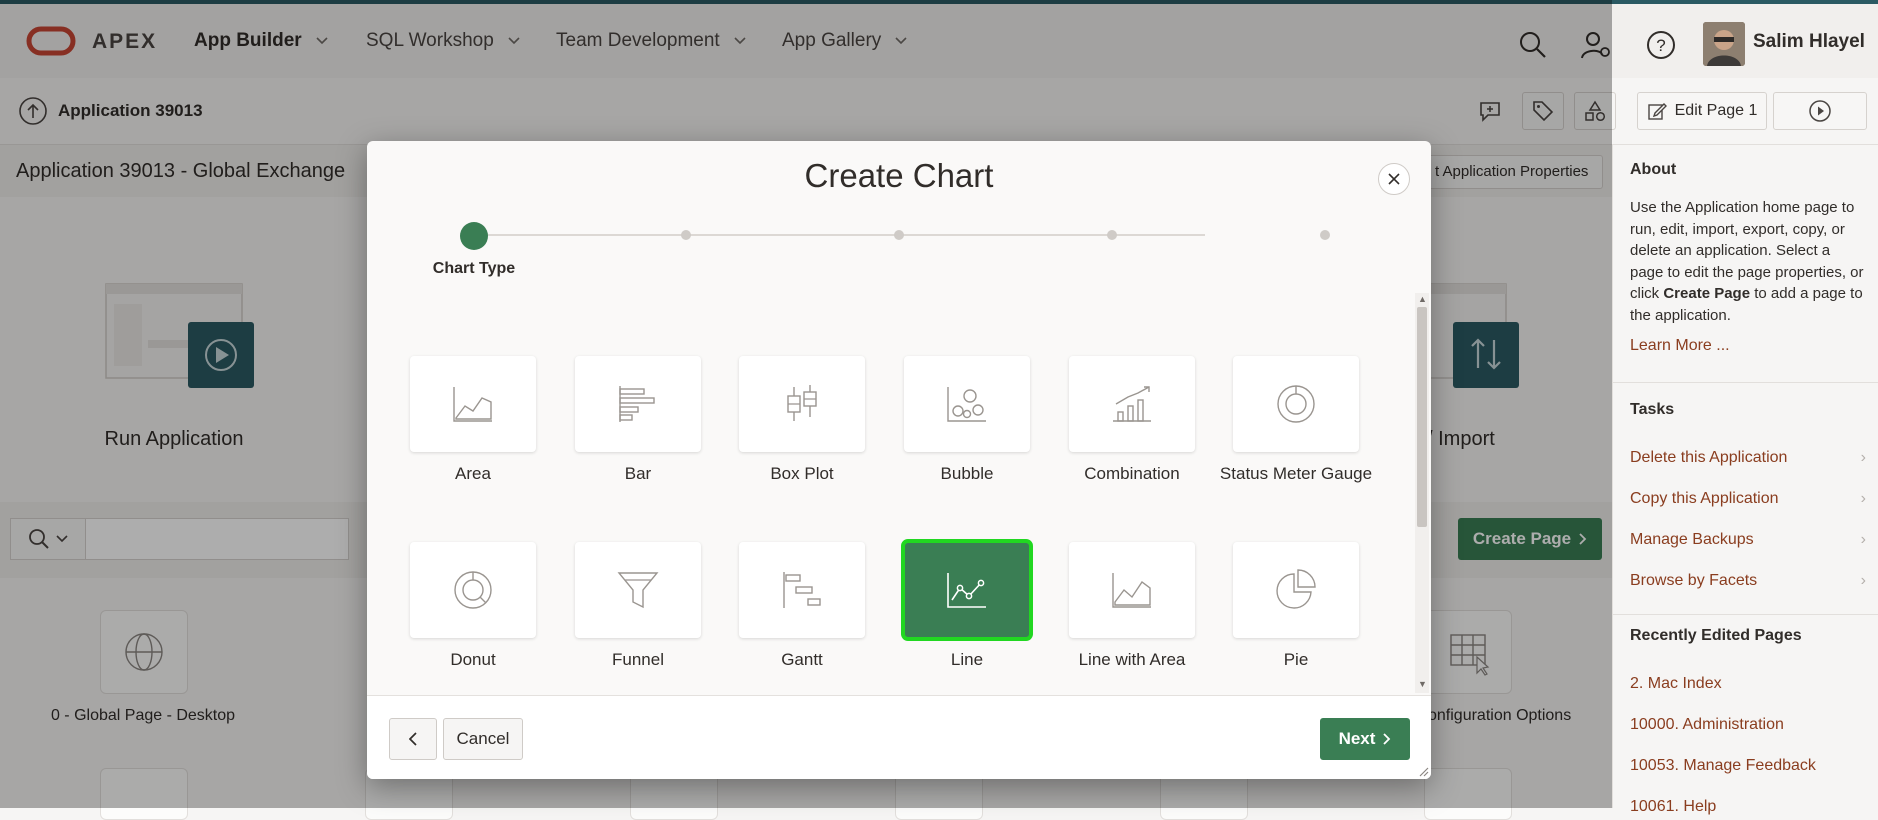 Image resolution: width=1878 pixels, height=820 pixels. I want to click on chart-type-area, so click(473, 404).